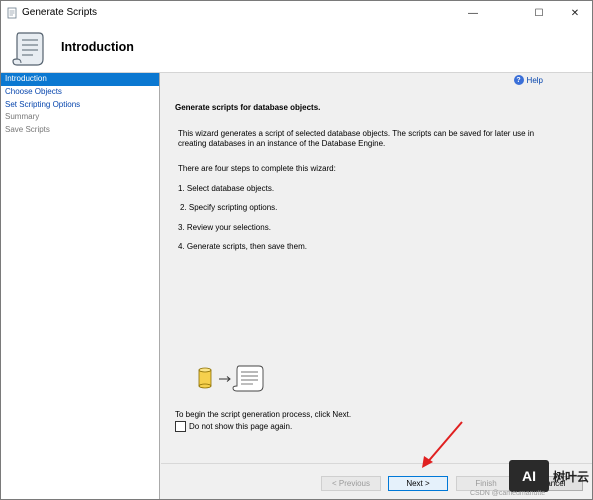  I want to click on script-app-icon, so click(12, 13).